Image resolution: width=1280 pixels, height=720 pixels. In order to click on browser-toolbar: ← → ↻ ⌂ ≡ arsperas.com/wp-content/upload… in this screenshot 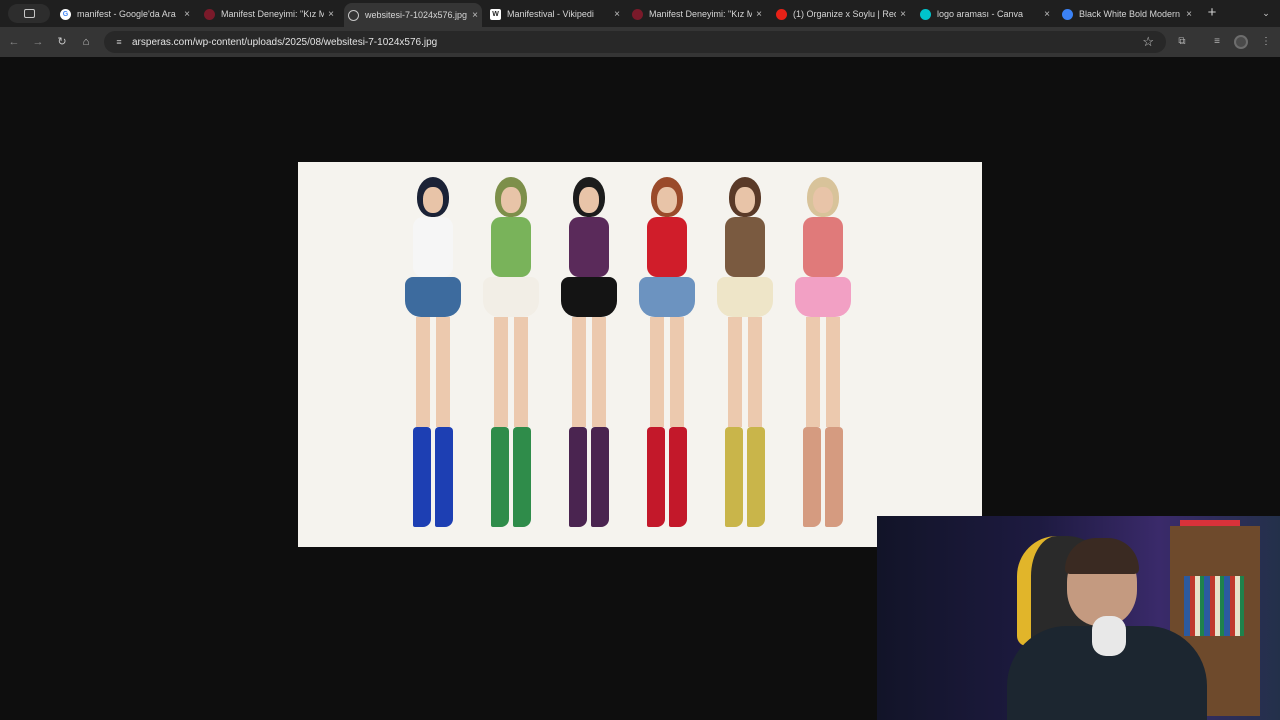, I will do `click(640, 42)`.